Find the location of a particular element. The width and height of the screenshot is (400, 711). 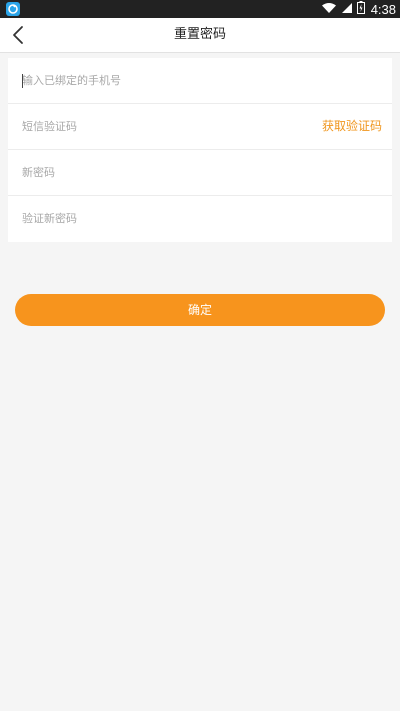

sms-code-row: 获取验证码 is located at coordinates (200, 127).